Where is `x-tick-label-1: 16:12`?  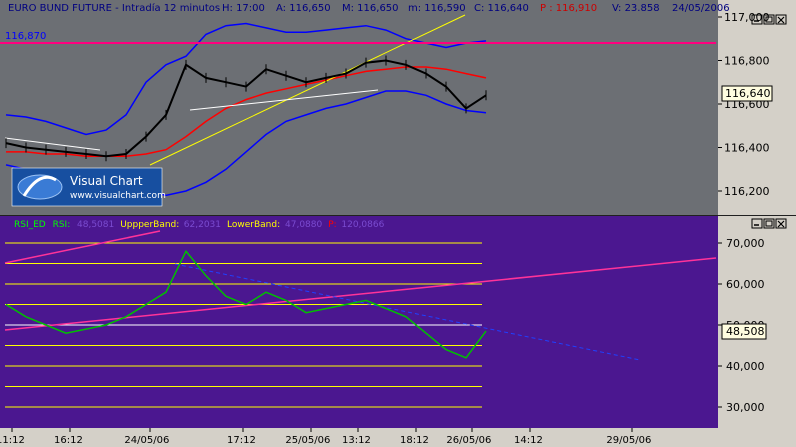 x-tick-label-1: 16:12 is located at coordinates (68, 440).